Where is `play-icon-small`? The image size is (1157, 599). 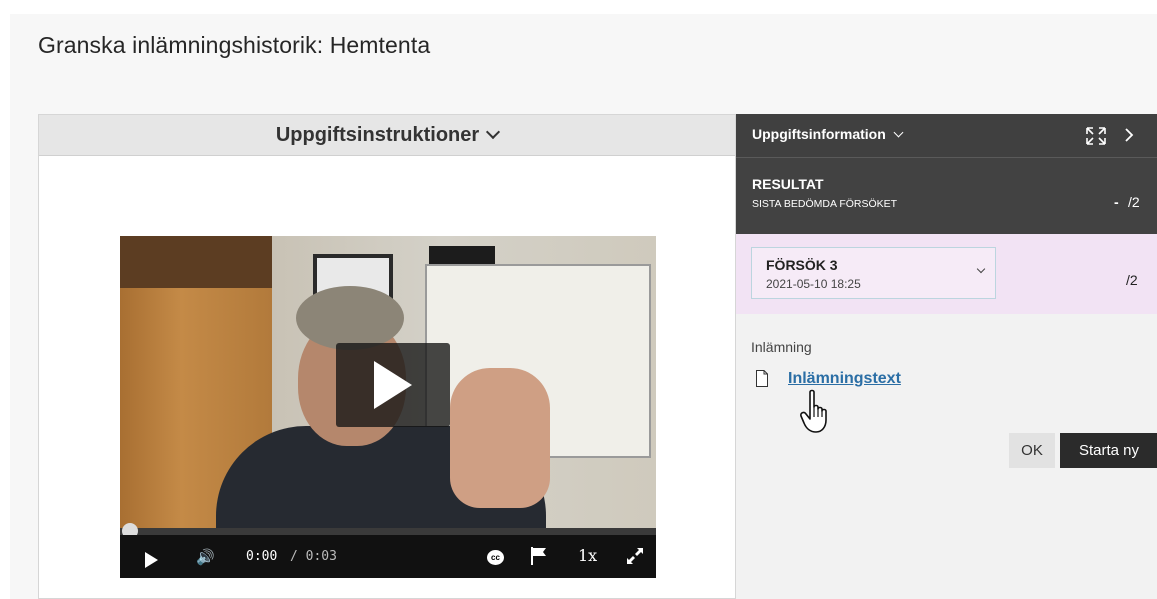 play-icon-small is located at coordinates (151, 560).